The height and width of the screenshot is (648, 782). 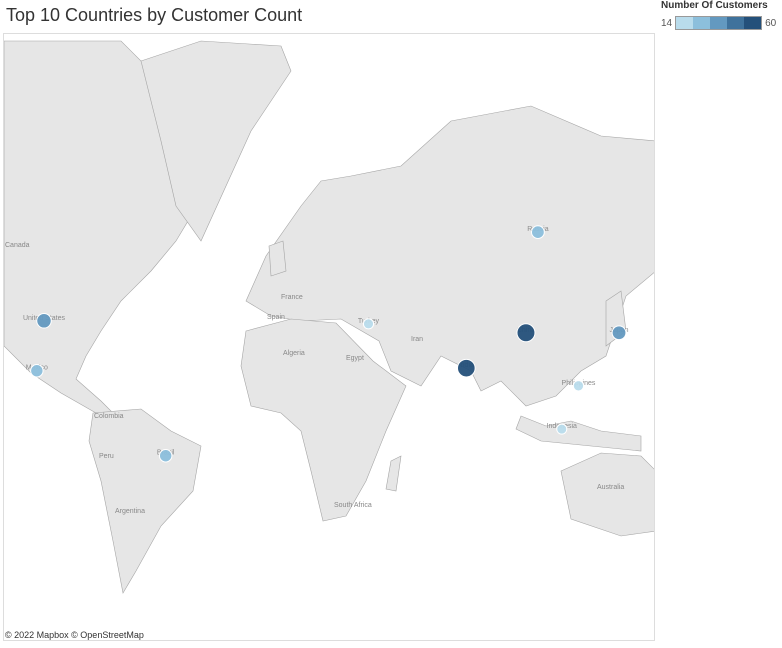 What do you see at coordinates (154, 15) in the screenshot?
I see `chart-title: Top 10 Countries by Customer Count` at bounding box center [154, 15].